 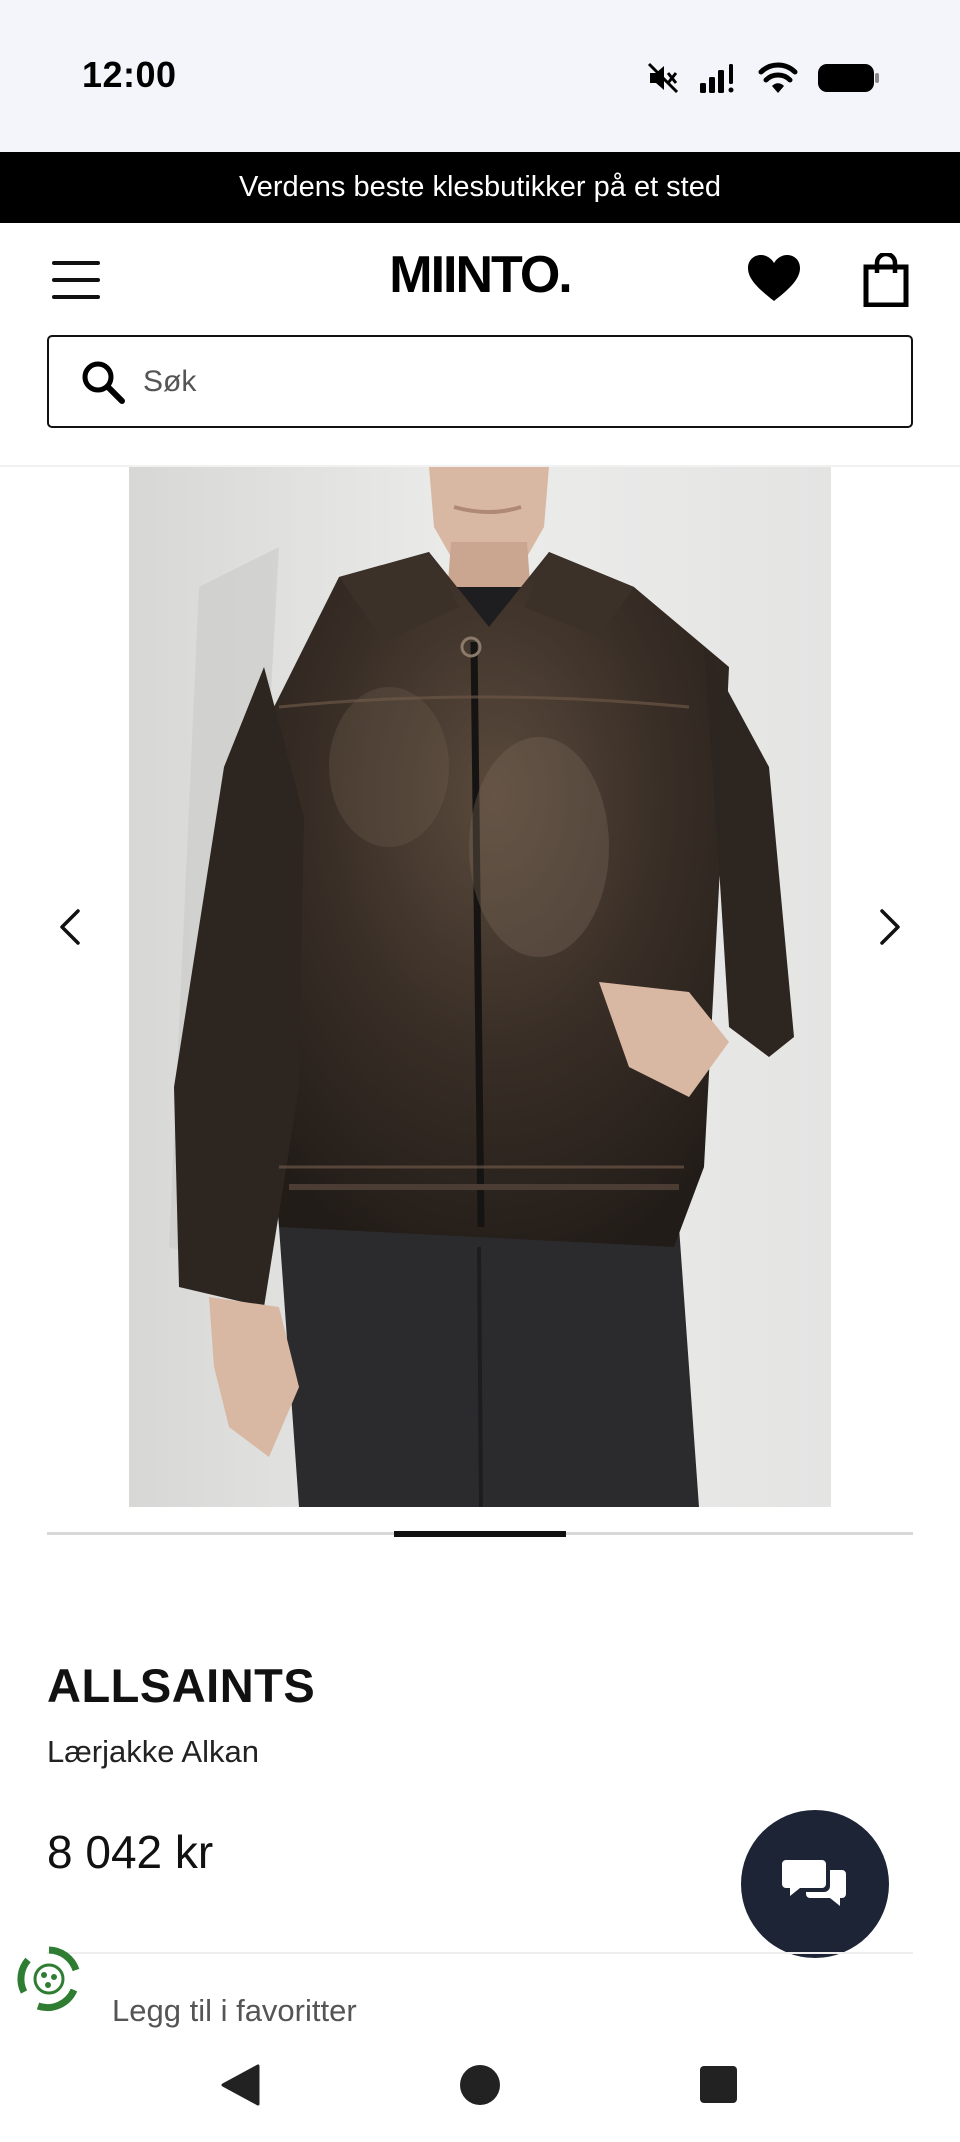 What do you see at coordinates (234, 2011) in the screenshot?
I see `add-to-favorites-button: Legg til i favoritter` at bounding box center [234, 2011].